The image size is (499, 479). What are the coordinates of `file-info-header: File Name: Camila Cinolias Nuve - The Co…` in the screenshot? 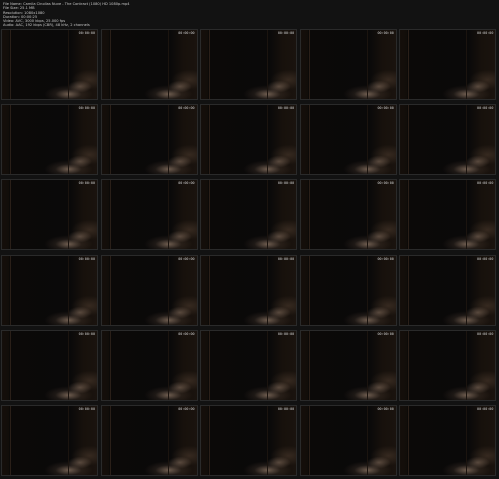 It's located at (248, 15).